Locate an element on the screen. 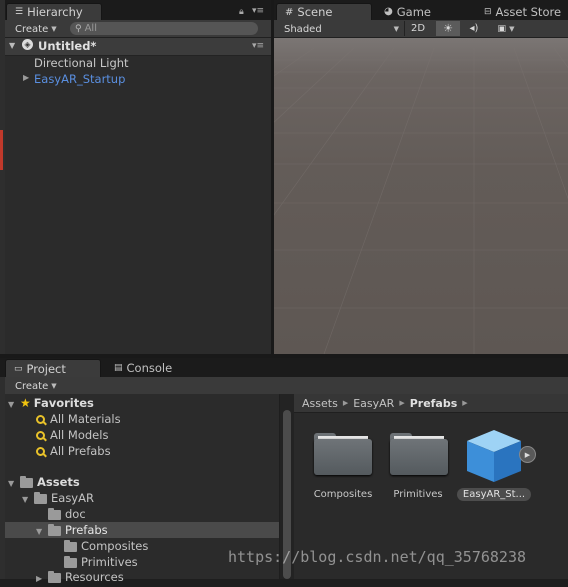 The image size is (568, 587). hierarchy-search-input: ⚲ All is located at coordinates (164, 28).